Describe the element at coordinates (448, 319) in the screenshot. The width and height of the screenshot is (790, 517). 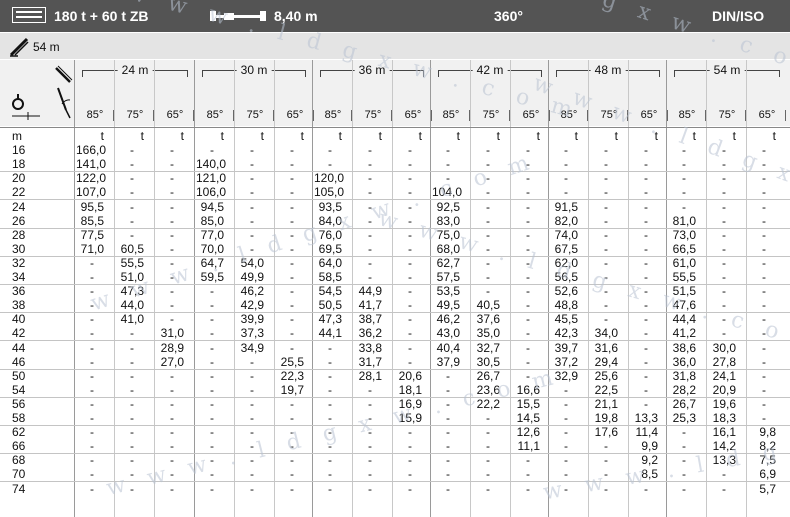
I see `load-value: 46,2` at that location.